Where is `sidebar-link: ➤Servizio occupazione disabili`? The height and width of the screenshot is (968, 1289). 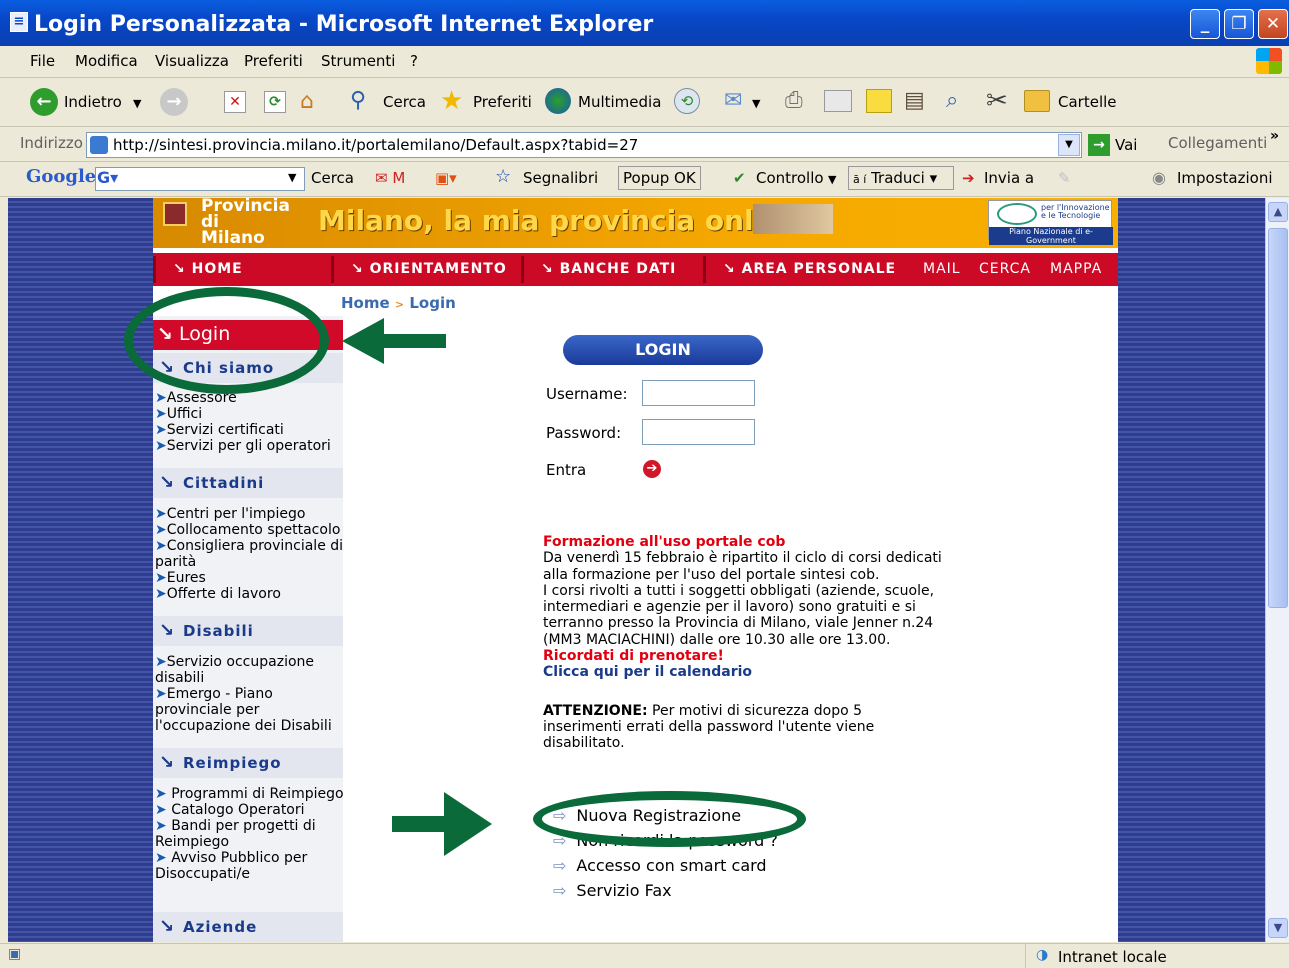 sidebar-link: ➤Servizio occupazione disabili is located at coordinates (250, 670).